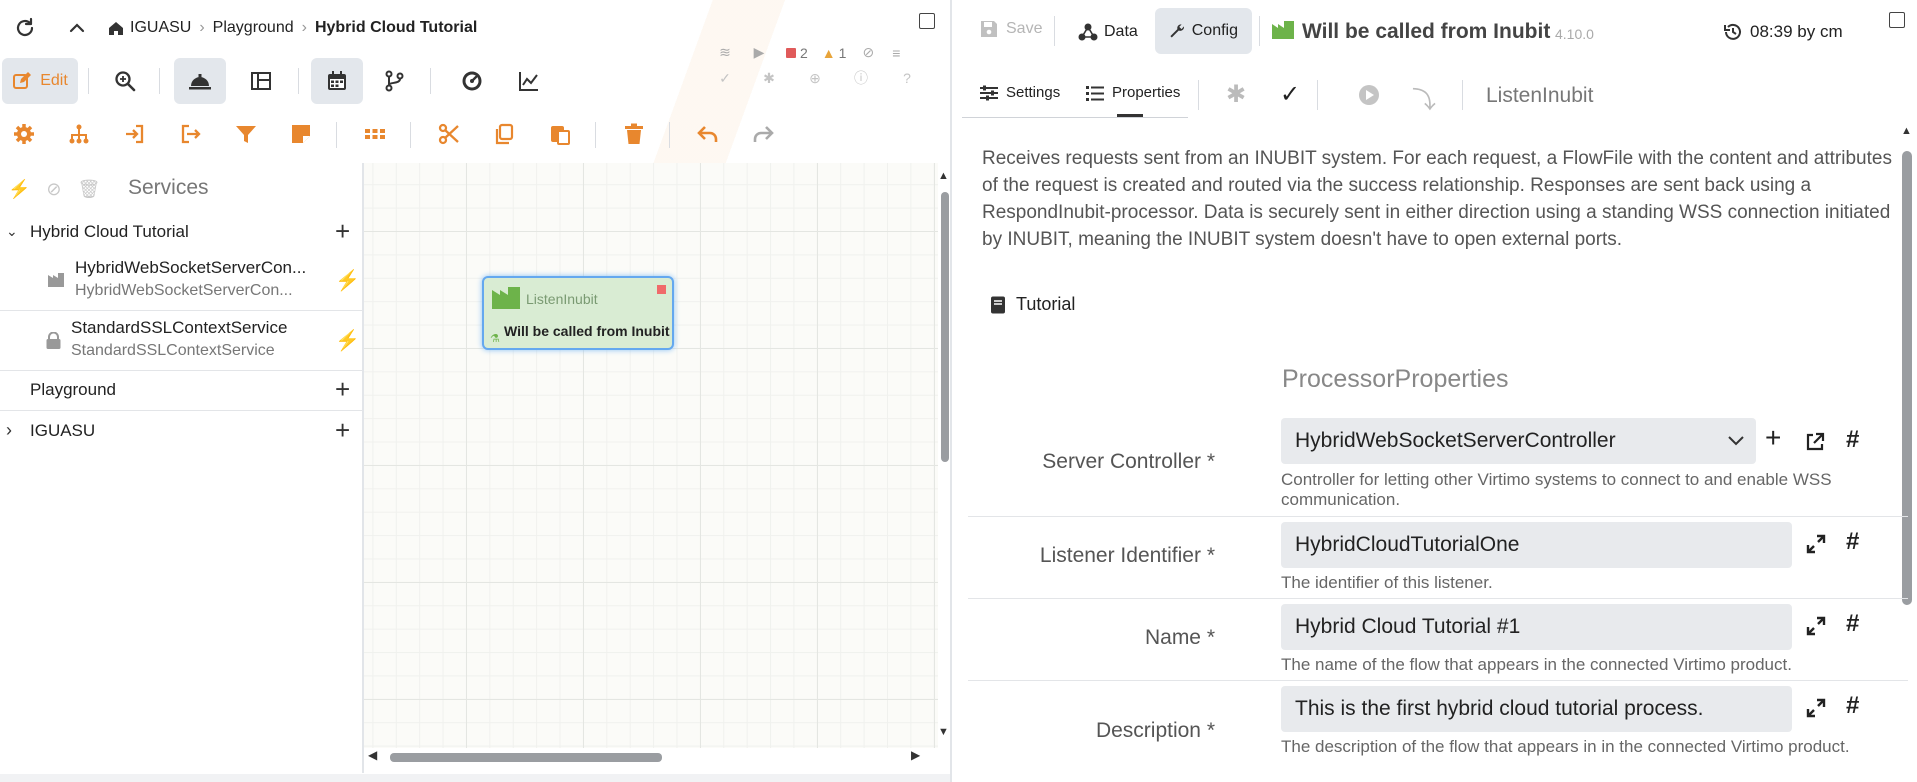  I want to click on gear-icon, so click(24, 134).